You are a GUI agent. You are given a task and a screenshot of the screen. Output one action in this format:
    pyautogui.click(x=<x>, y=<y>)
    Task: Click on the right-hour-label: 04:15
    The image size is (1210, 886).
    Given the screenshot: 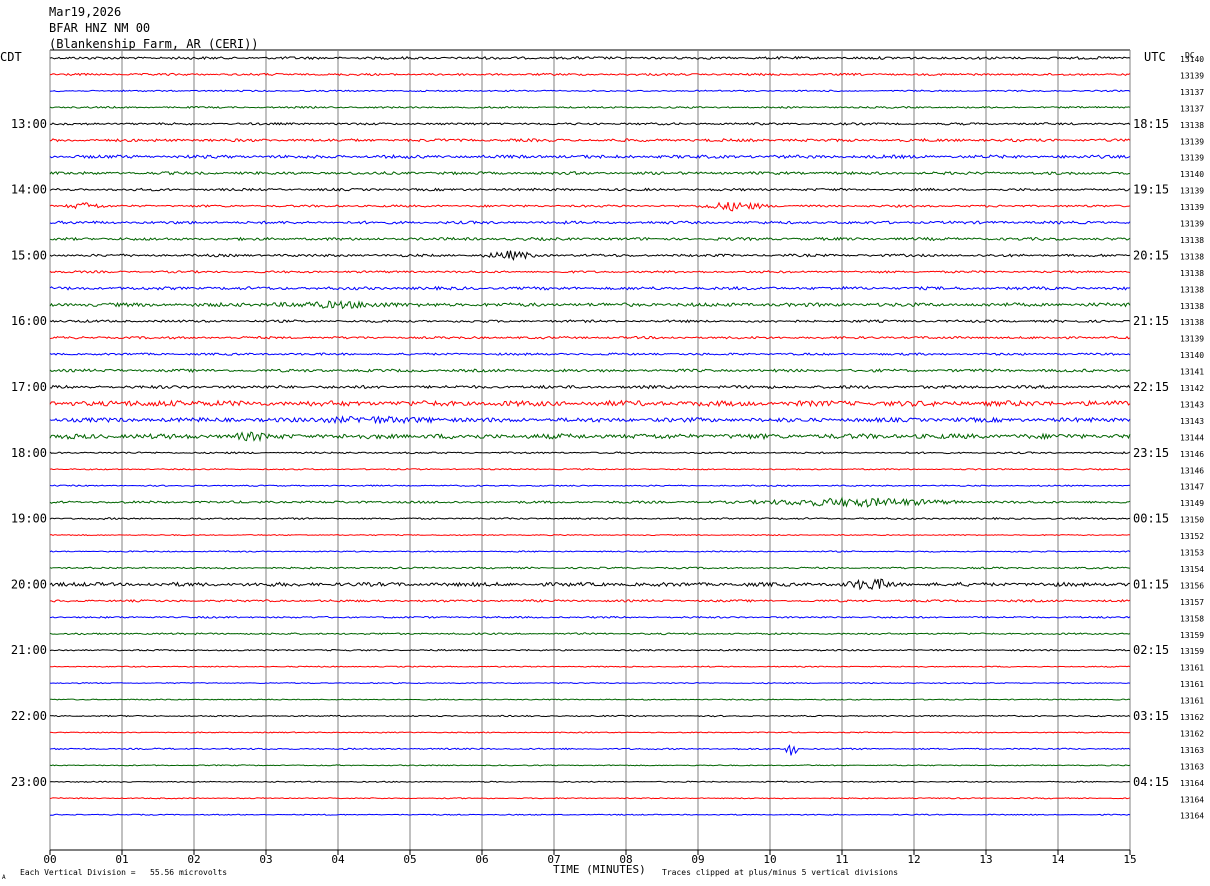 What is the action you would take?
    pyautogui.click(x=1151, y=782)
    